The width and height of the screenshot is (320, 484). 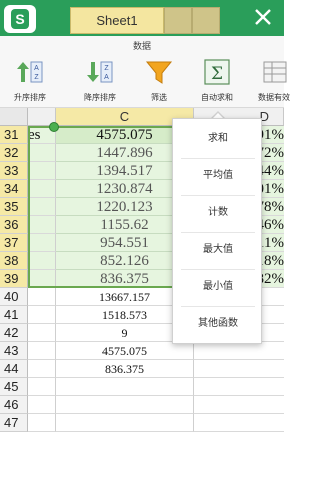 I want to click on table-row: 45, so click(x=142, y=387).